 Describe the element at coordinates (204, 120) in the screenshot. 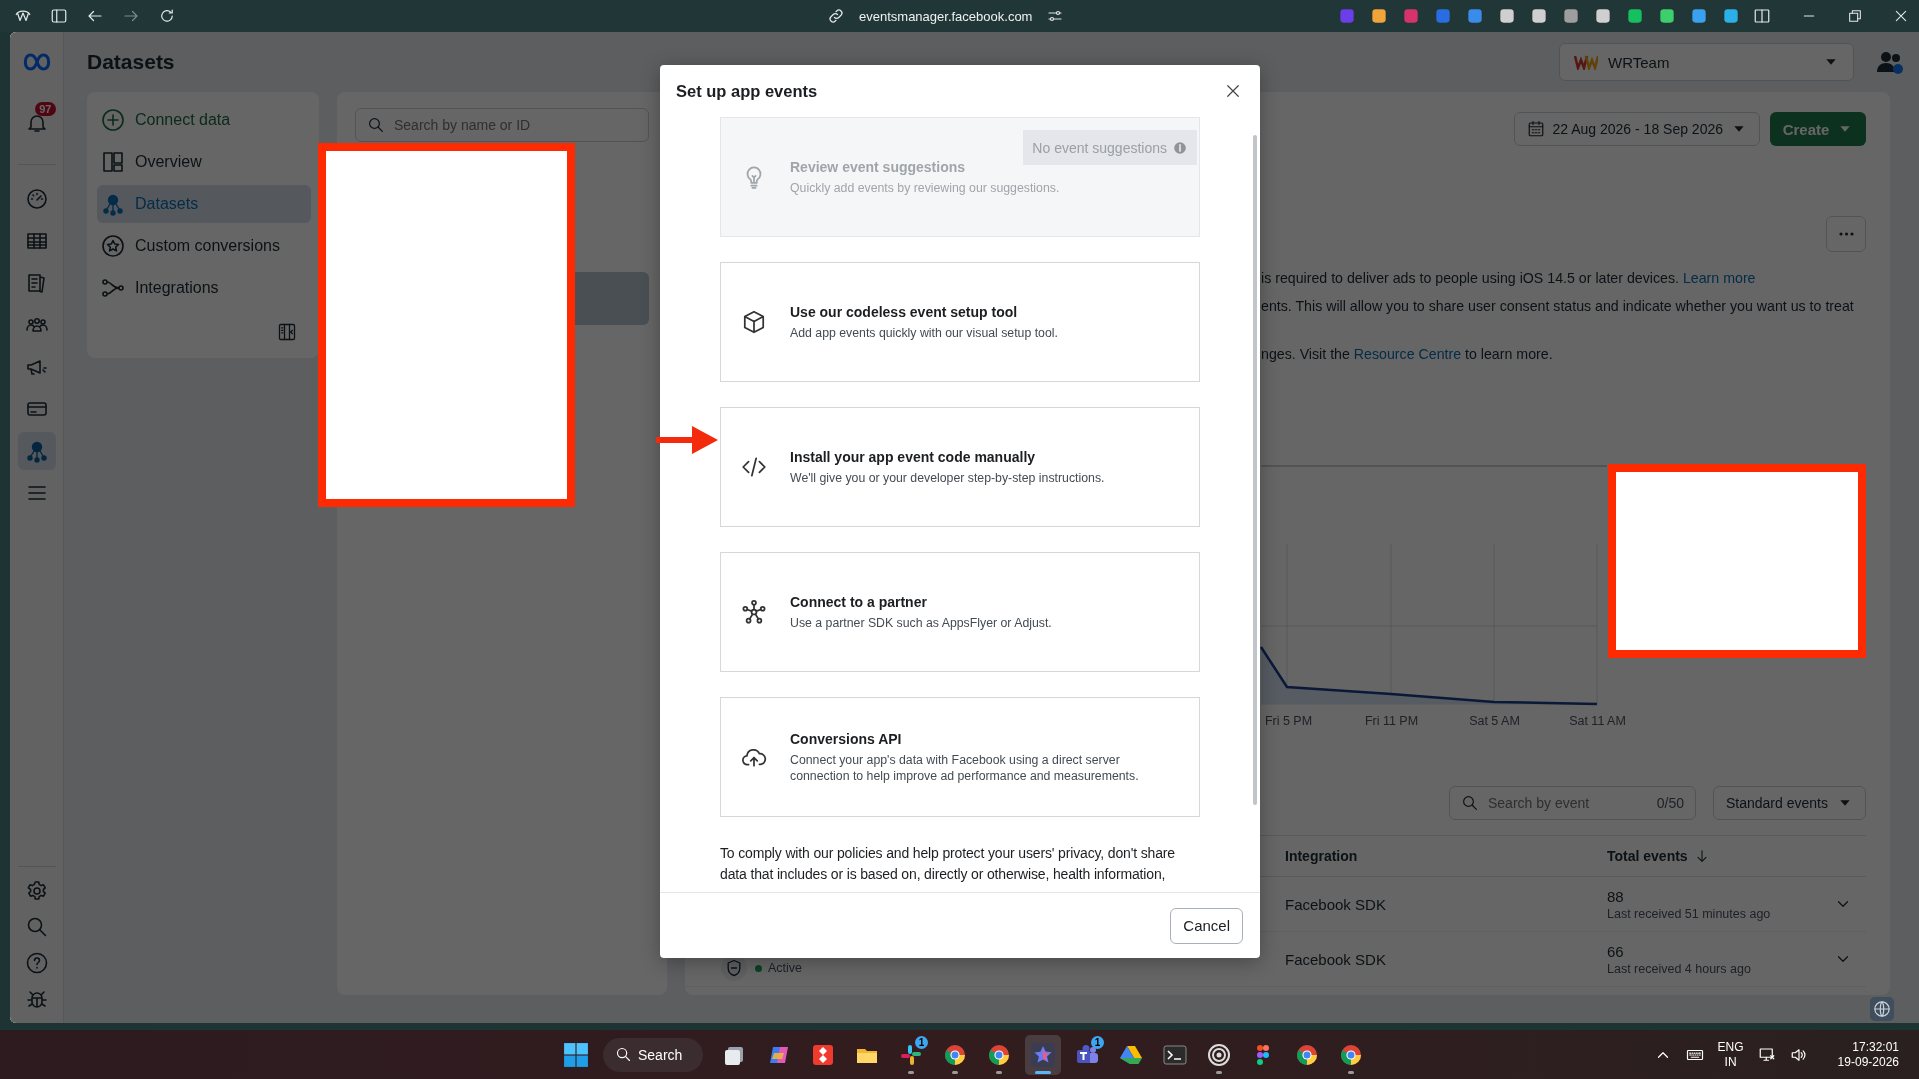

I see `nav-item: Connect data` at that location.